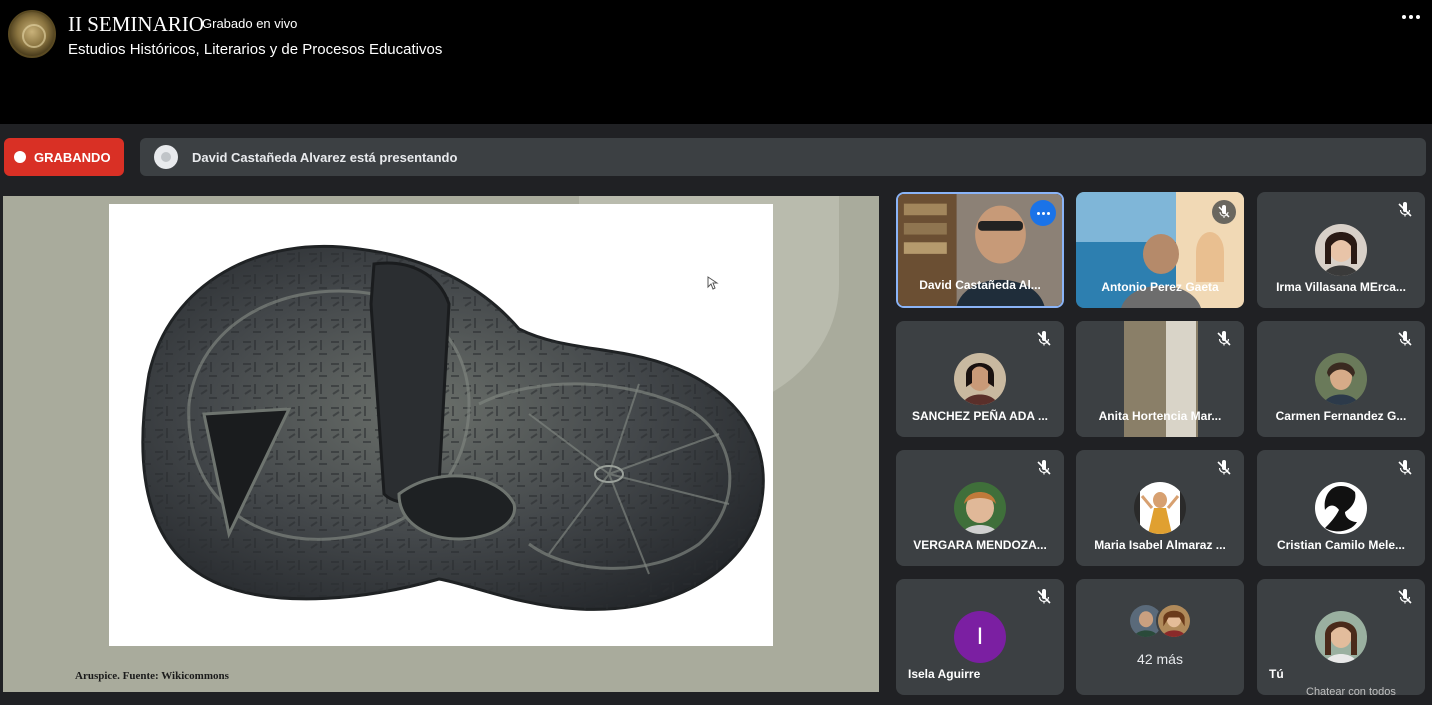  Describe the element at coordinates (32, 34) in the screenshot. I see `channel-seal-icon` at that location.